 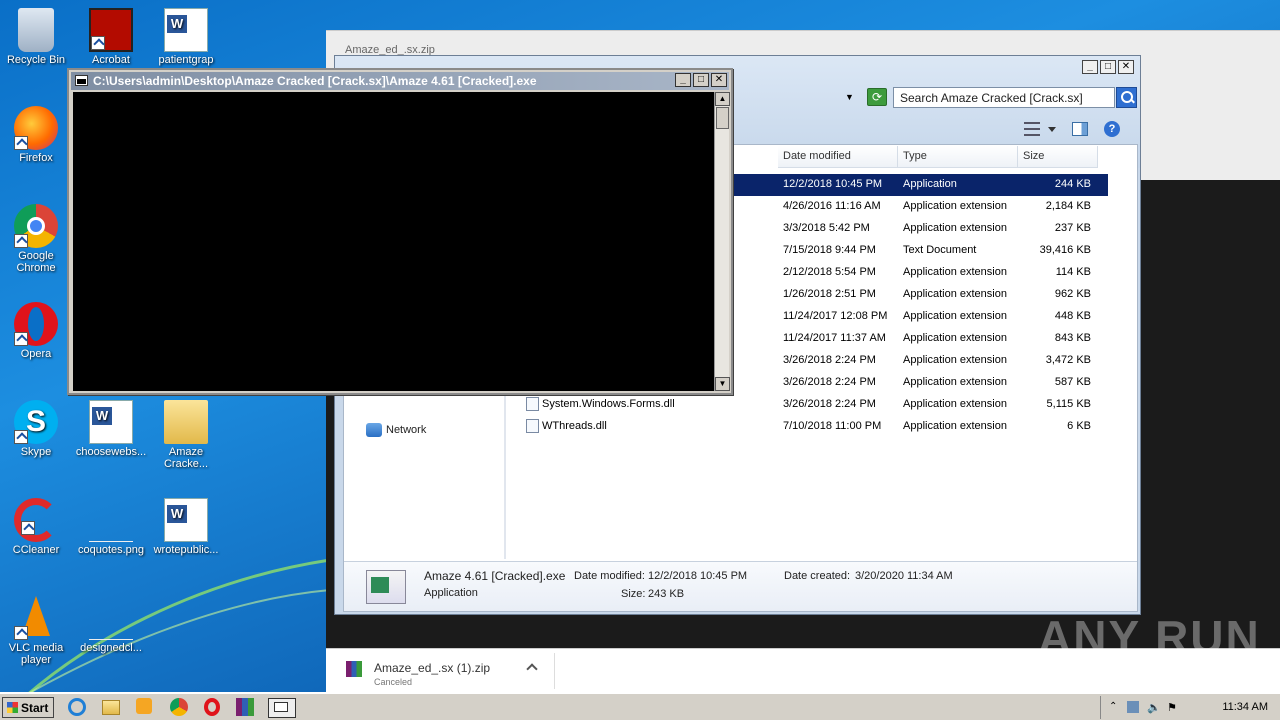 I want to click on desktop-icon-ccleaner: CCleaner, so click(x=36, y=527).